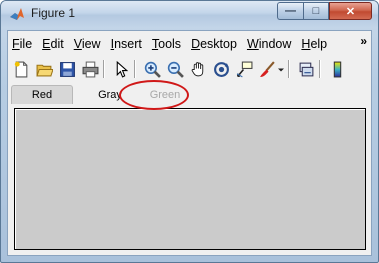 Image resolution: width=379 pixels, height=263 pixels. I want to click on menu-desktop: Desktop, so click(214, 44).